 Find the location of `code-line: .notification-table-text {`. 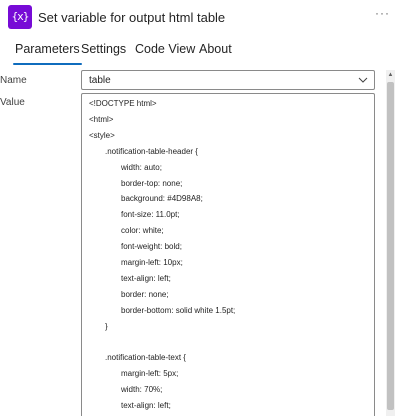

code-line: .notification-table-text { is located at coordinates (145, 358).